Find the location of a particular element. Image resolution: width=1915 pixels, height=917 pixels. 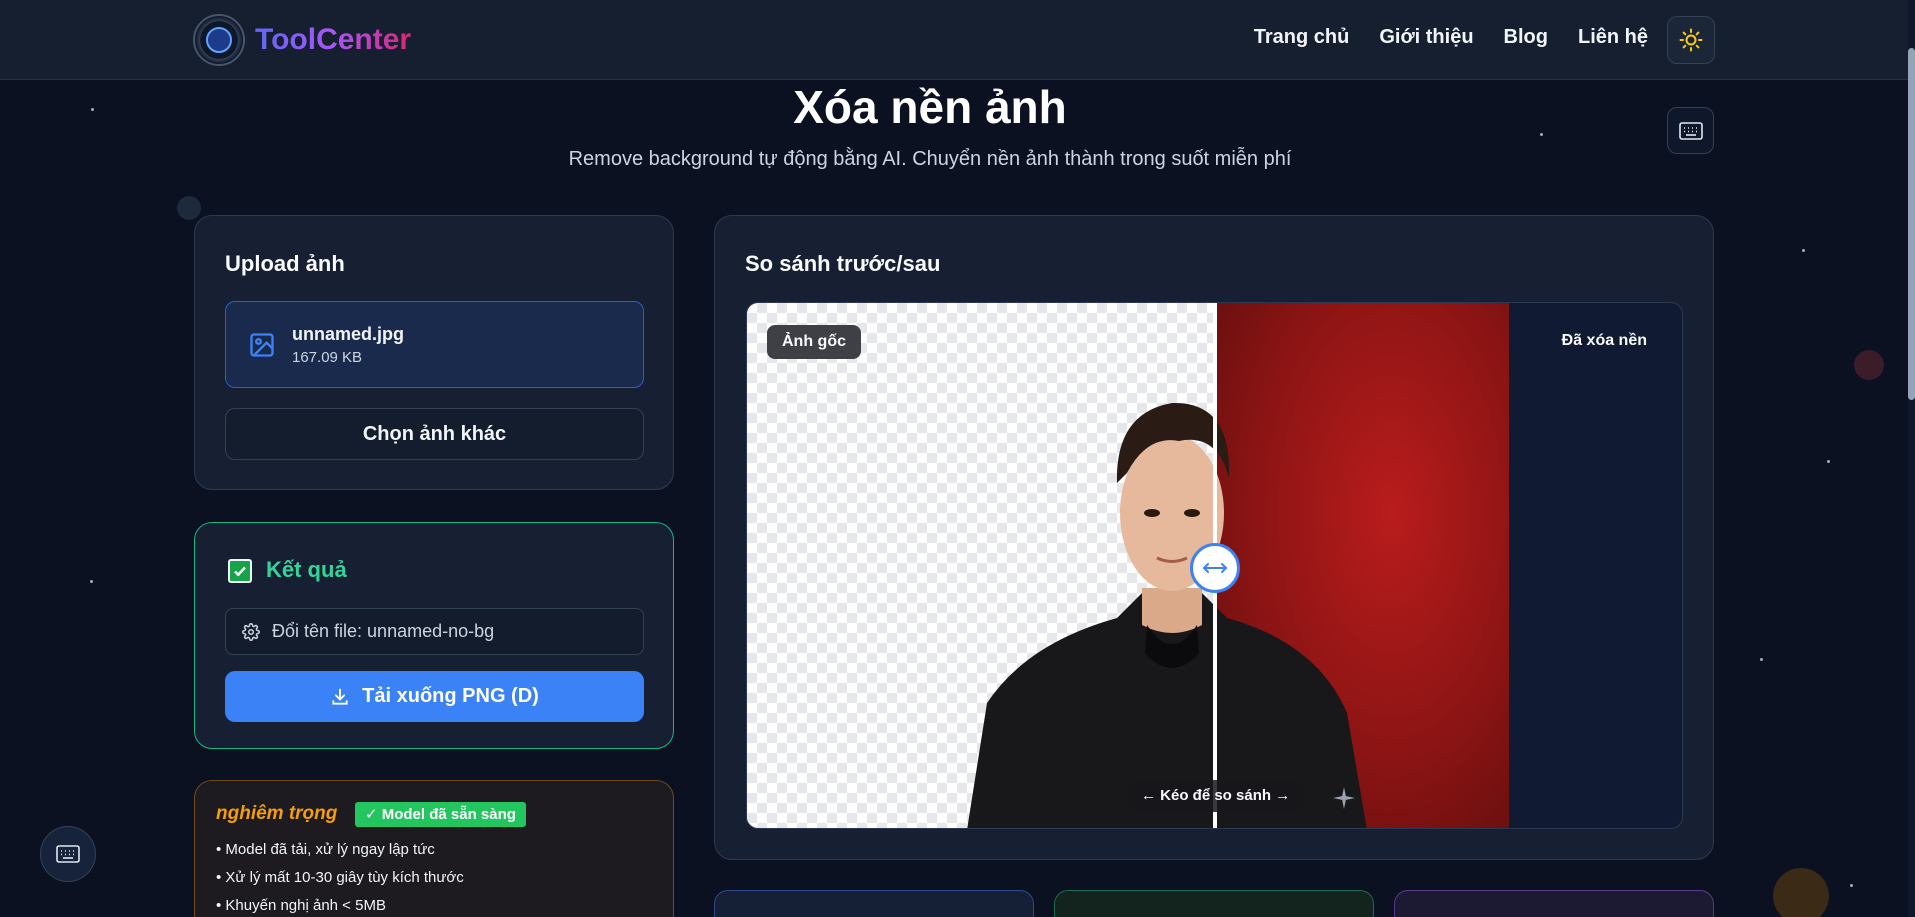

result-title: Kết quả is located at coordinates (306, 569).